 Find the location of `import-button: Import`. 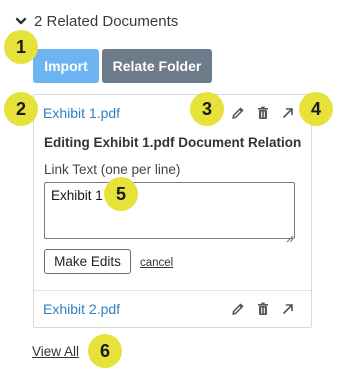

import-button: Import is located at coordinates (66, 66).